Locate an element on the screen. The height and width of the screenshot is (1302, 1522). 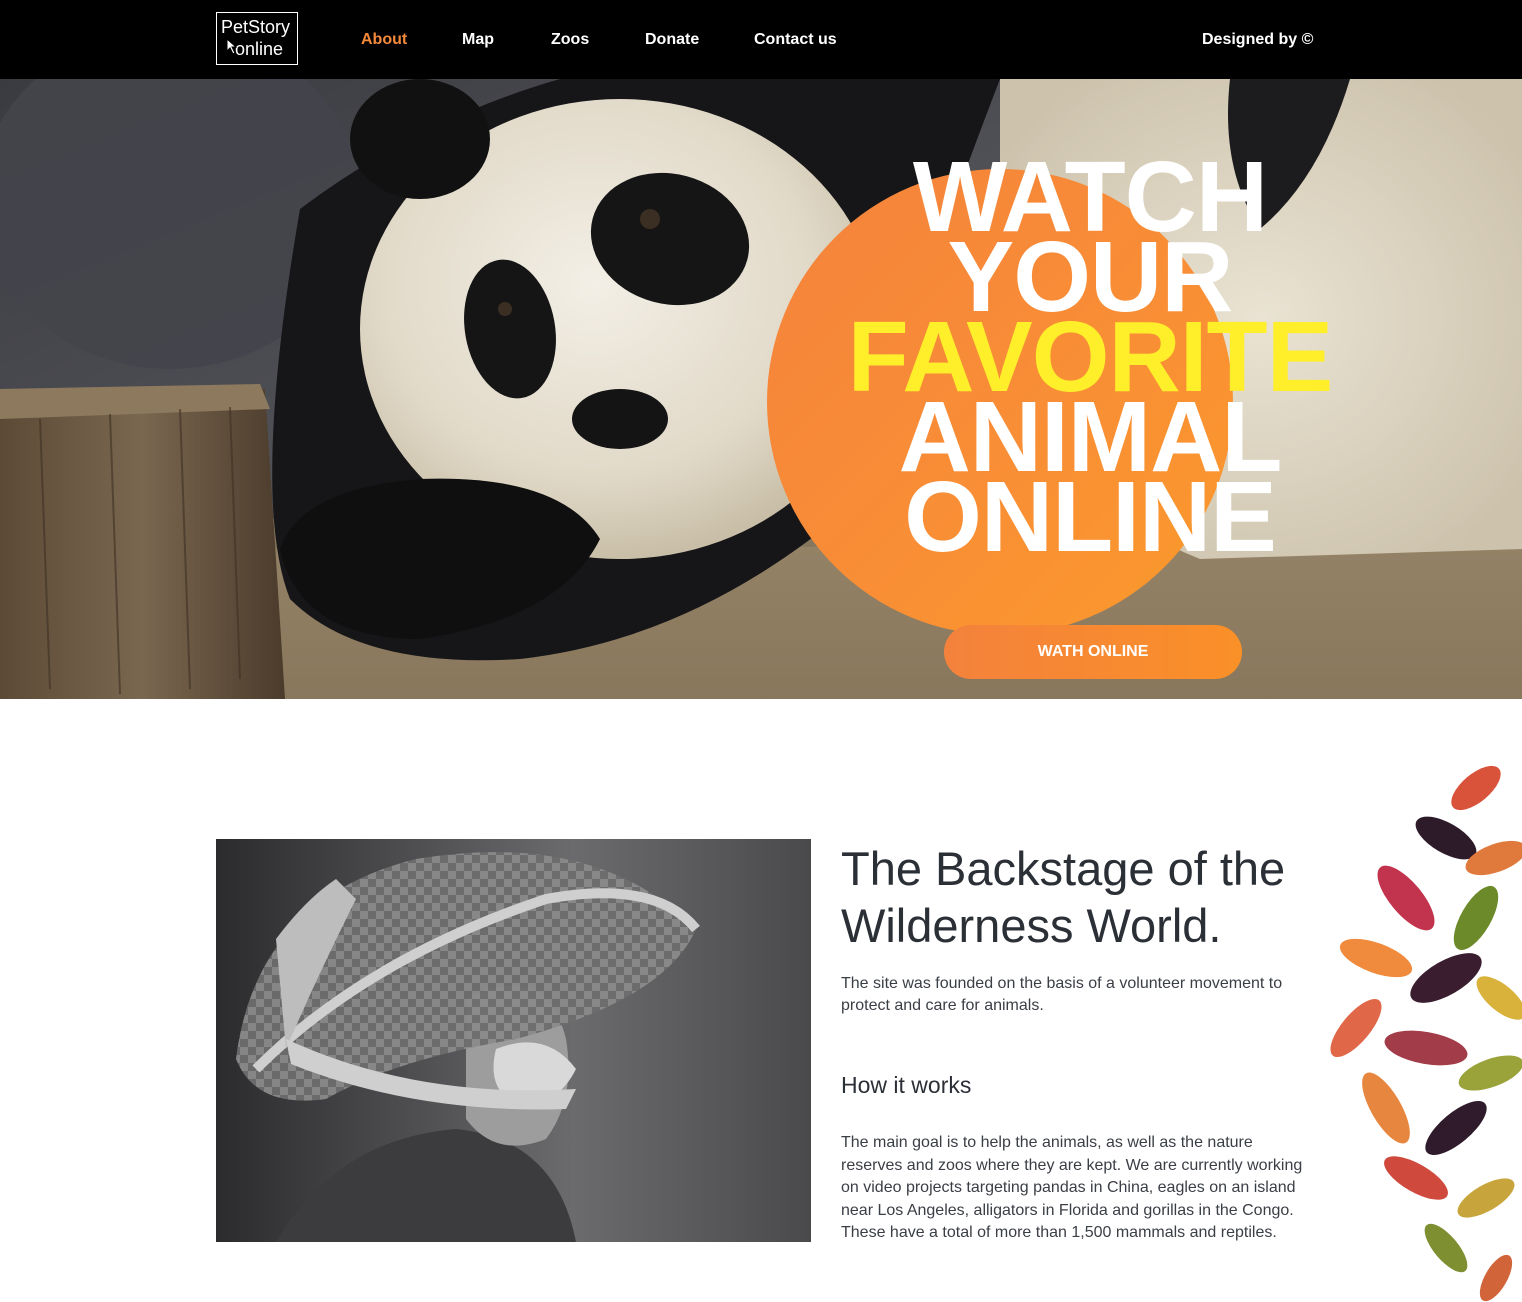
about-title: The Backstage of the Wilderness World. is located at coordinates (1063, 897).